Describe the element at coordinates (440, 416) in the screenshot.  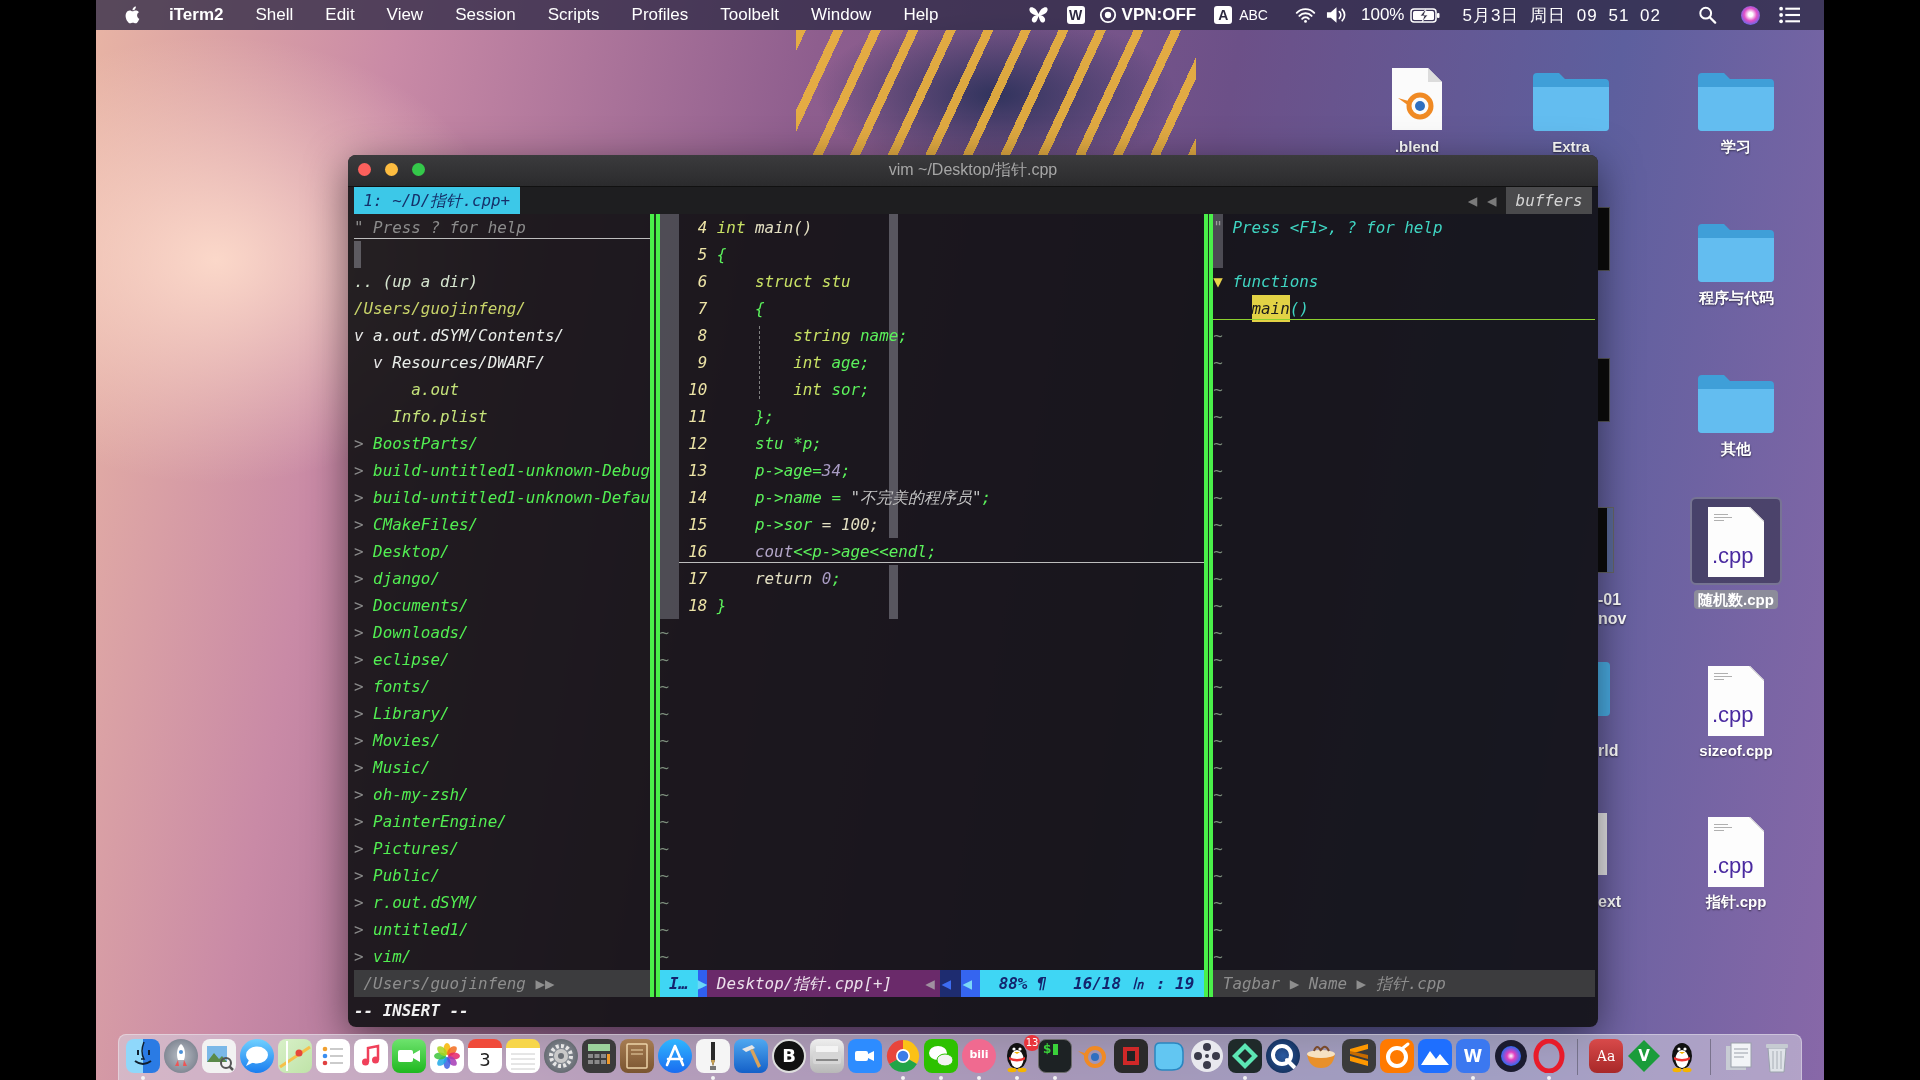
I see `tree-item: Info.plist` at that location.